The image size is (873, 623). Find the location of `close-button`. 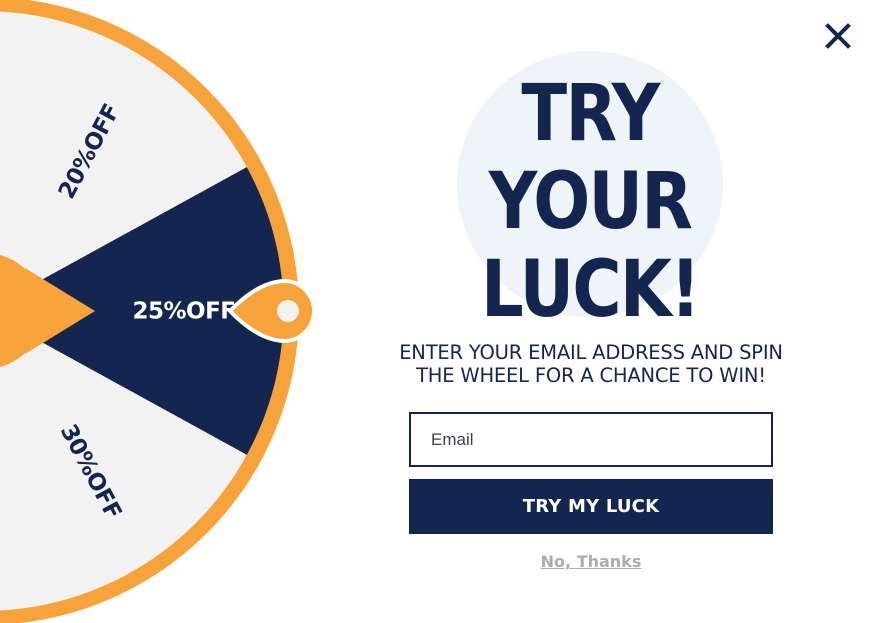

close-button is located at coordinates (838, 36).